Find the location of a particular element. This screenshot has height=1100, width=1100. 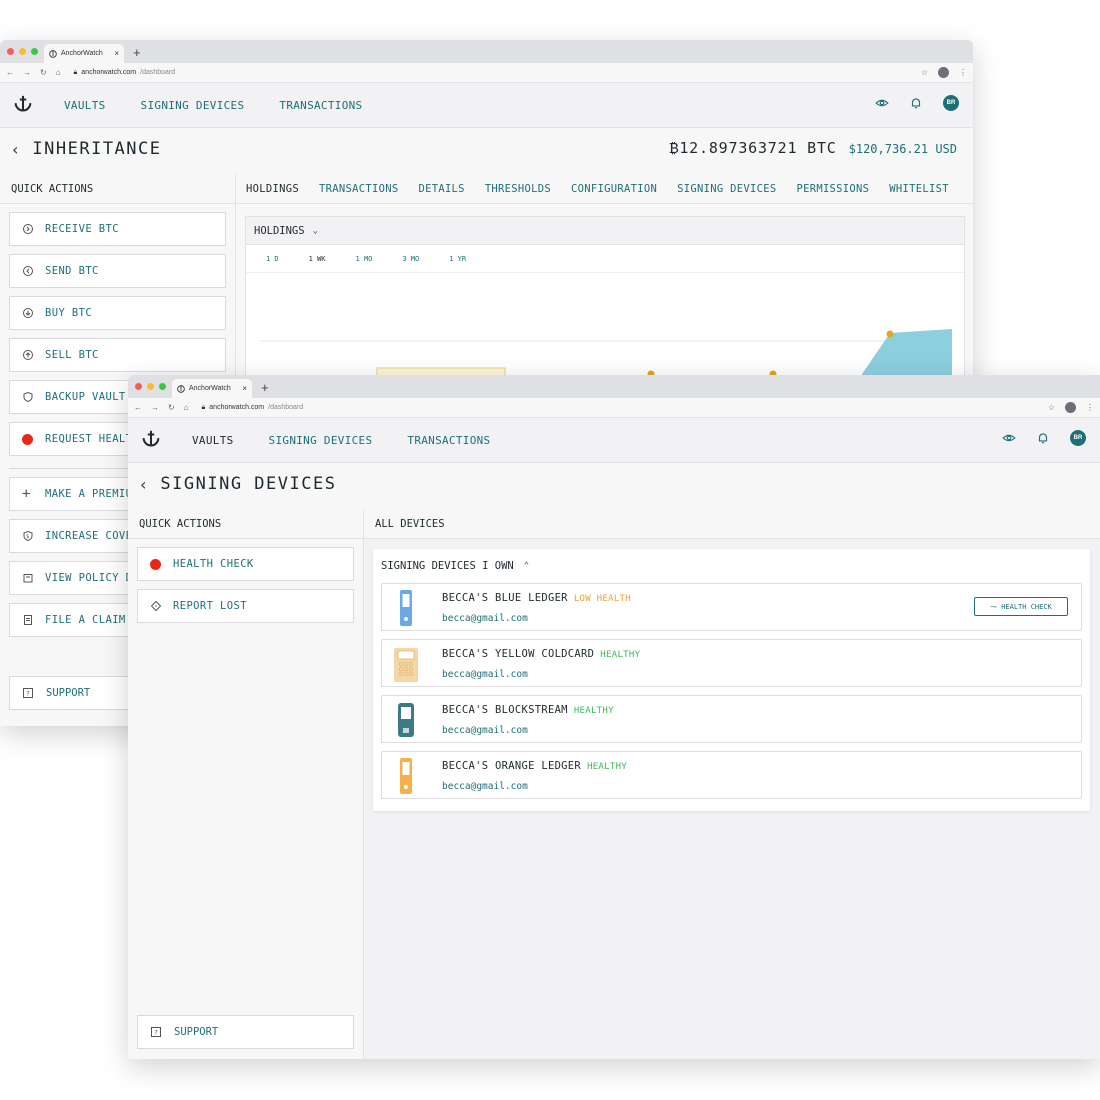

window-controls is located at coordinates (150, 386).